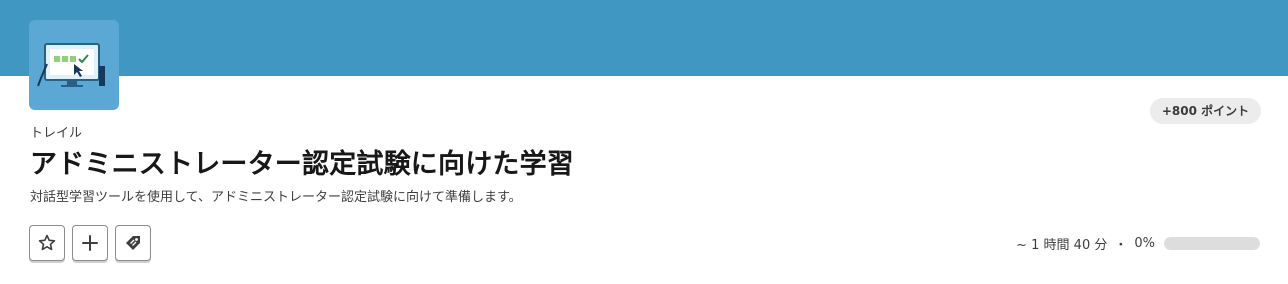  Describe the element at coordinates (276, 197) in the screenshot. I see `trail-description: 対話型学習ツールを使用して、アドミニストレーター認定試験に向けて準備します。` at that location.